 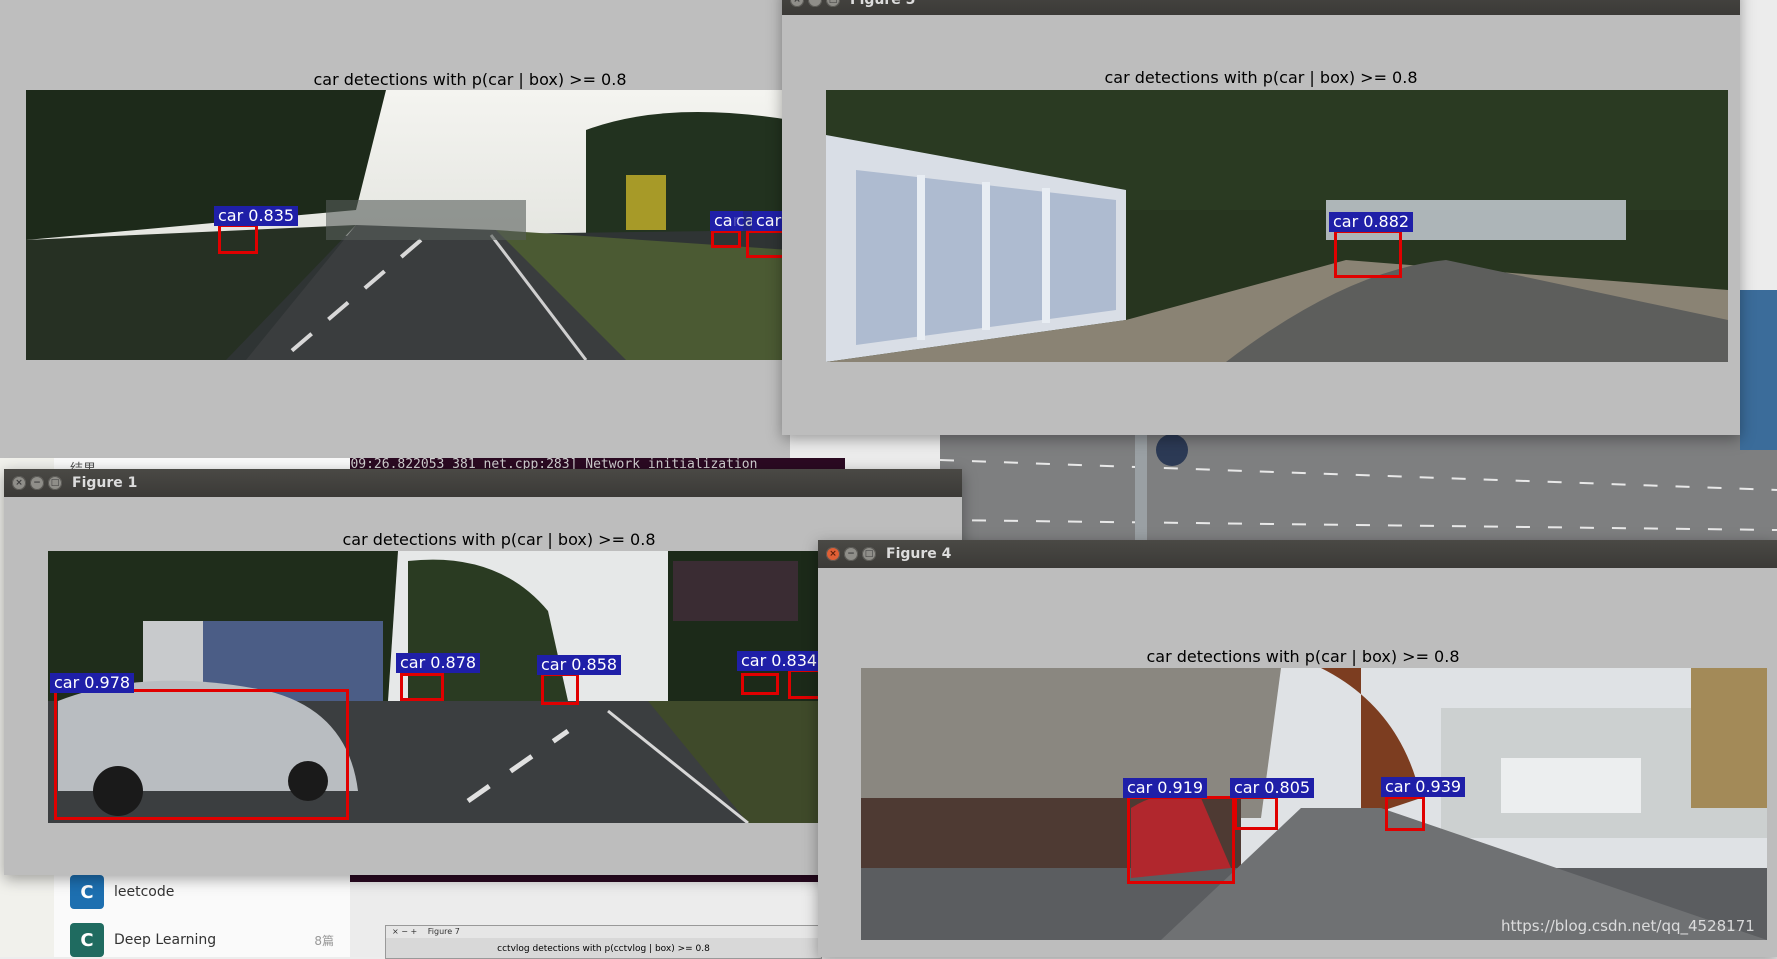 I want to click on detection-label: car 0.919, so click(x=1165, y=788).